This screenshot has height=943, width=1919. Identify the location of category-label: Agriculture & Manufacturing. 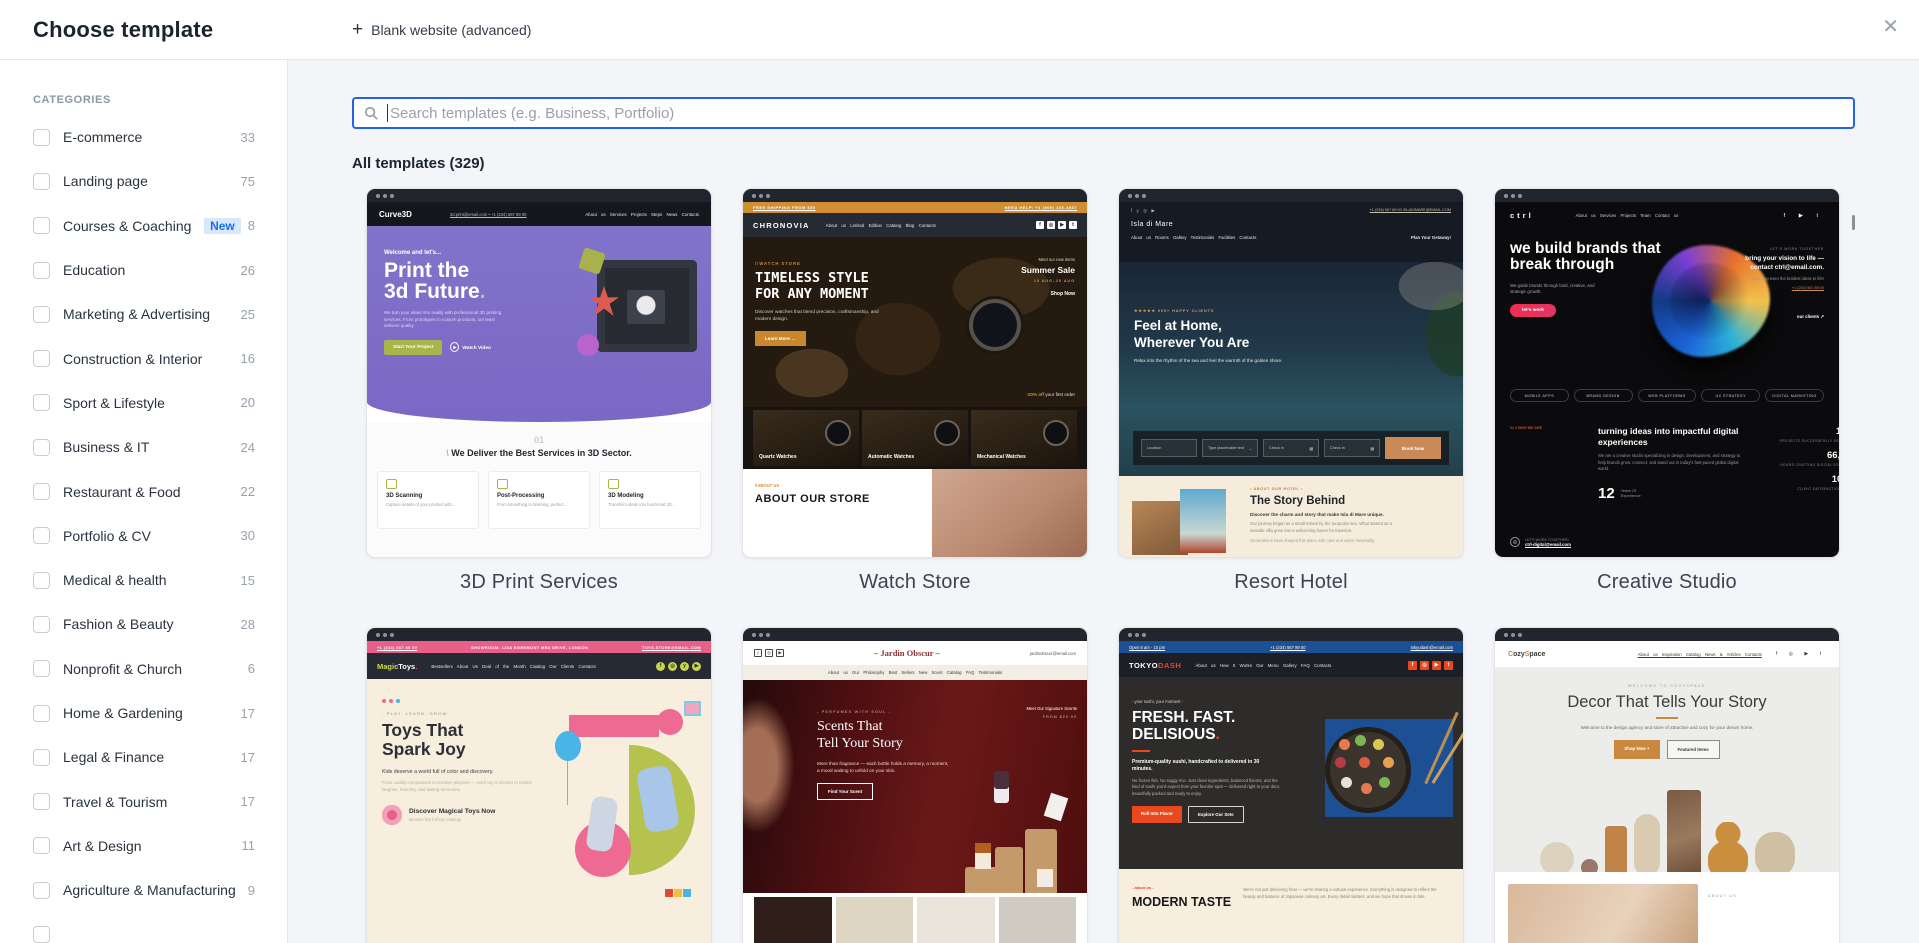
(149, 890).